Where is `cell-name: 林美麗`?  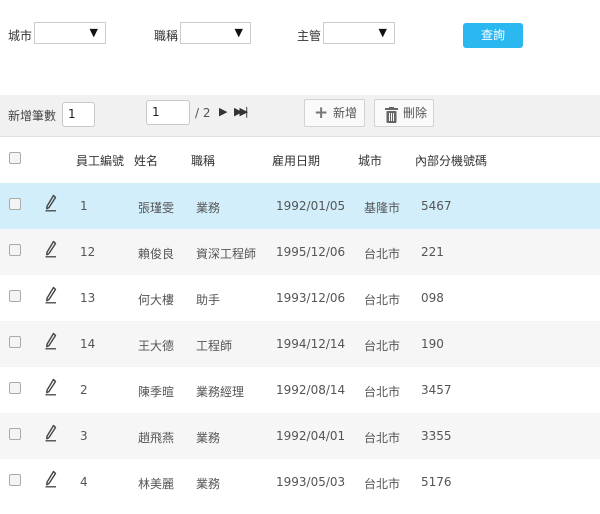
cell-name: 林美麗 is located at coordinates (156, 484).